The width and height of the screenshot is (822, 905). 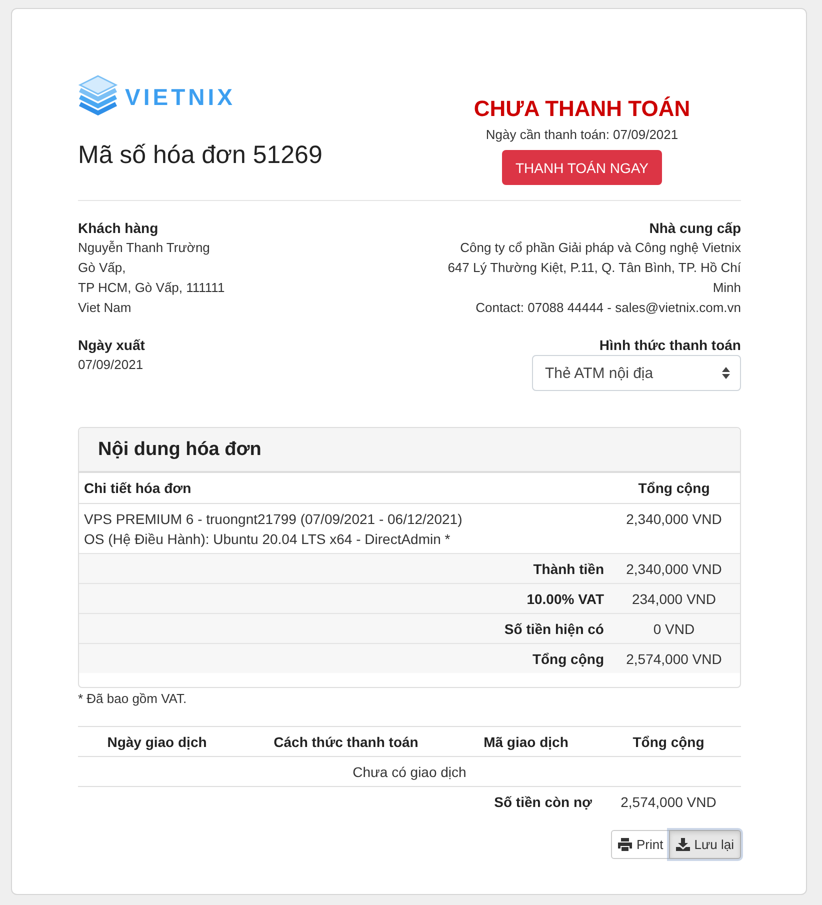 What do you see at coordinates (582, 109) in the screenshot?
I see `payment-status: CHƯA THANH TOÁN` at bounding box center [582, 109].